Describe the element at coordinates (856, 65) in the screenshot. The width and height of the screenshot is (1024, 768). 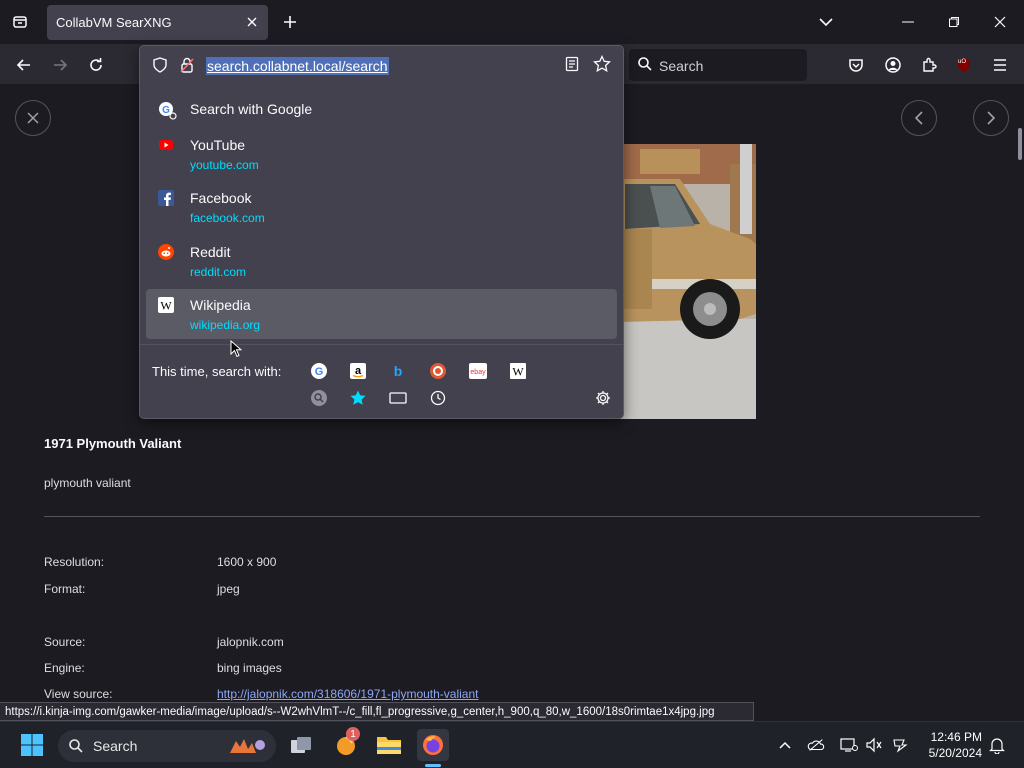
I see `pocket-icon` at that location.